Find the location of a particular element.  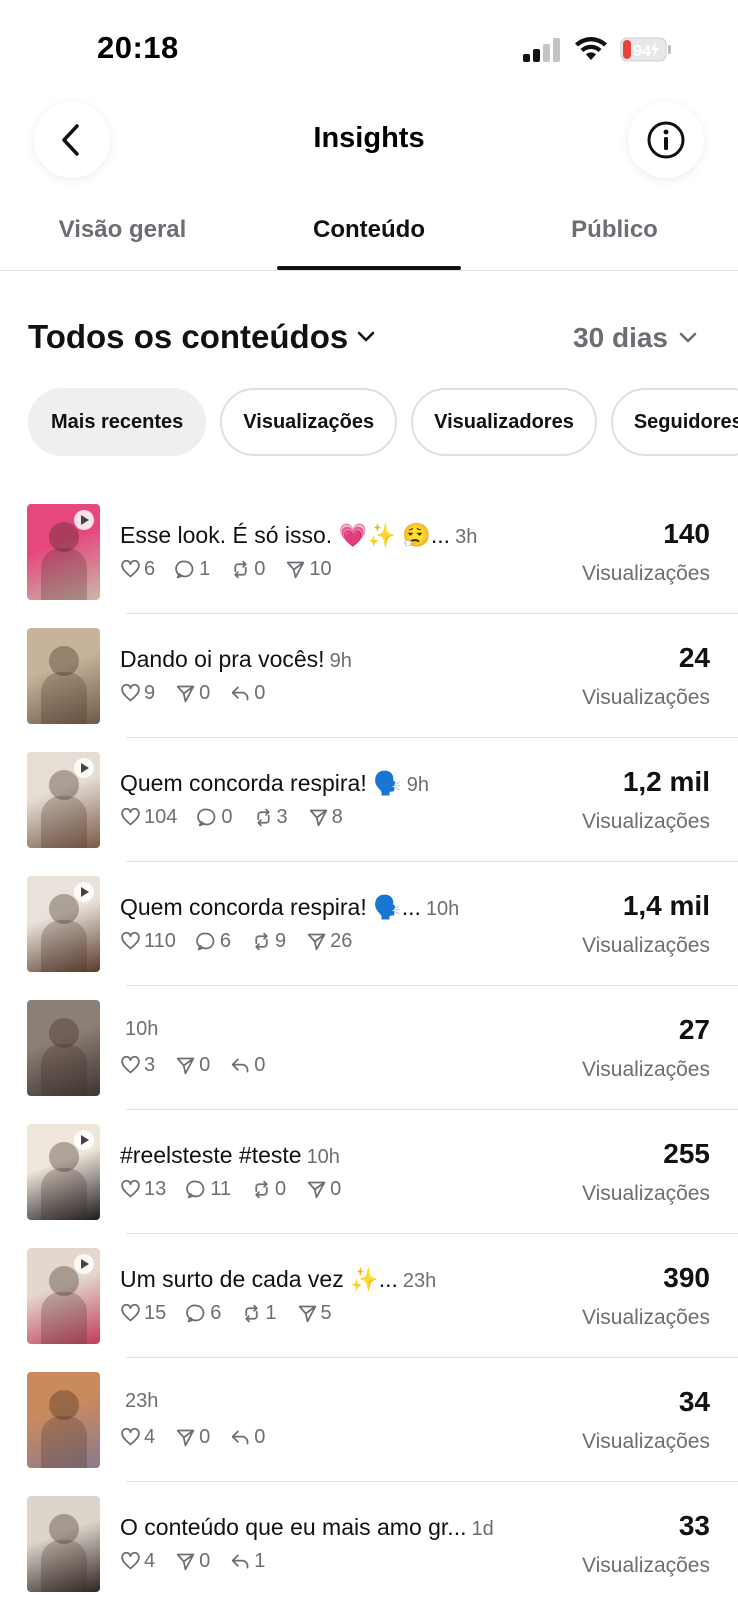

views-count: 33 is located at coordinates (694, 1525).